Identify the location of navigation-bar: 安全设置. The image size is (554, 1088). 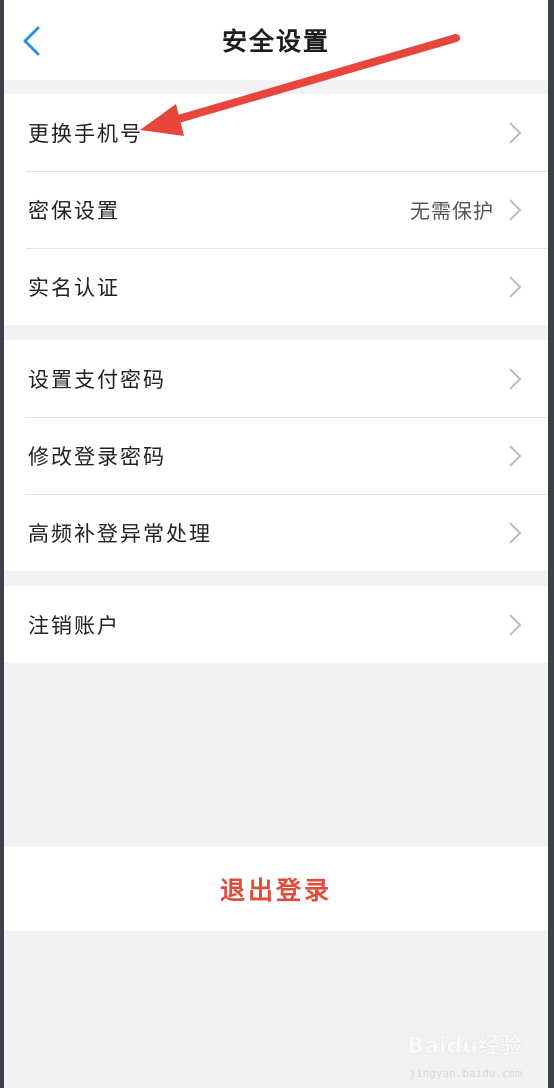
(276, 40).